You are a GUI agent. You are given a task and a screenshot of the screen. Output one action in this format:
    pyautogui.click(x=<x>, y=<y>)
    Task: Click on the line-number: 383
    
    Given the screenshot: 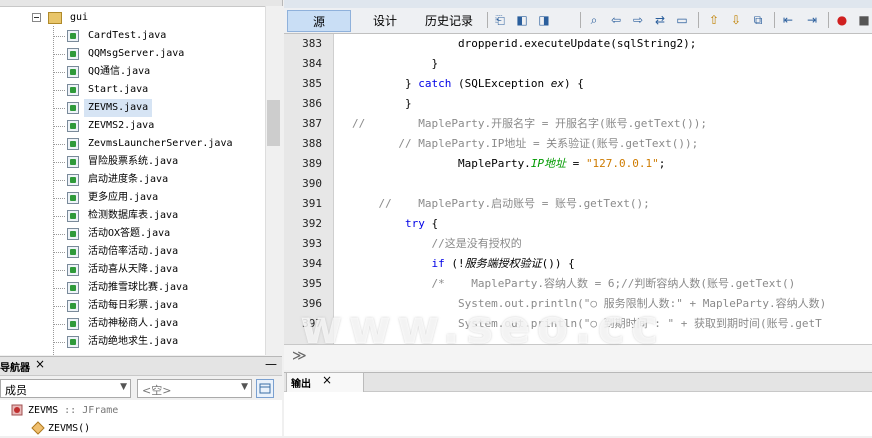 What is the action you would take?
    pyautogui.click(x=312, y=43)
    